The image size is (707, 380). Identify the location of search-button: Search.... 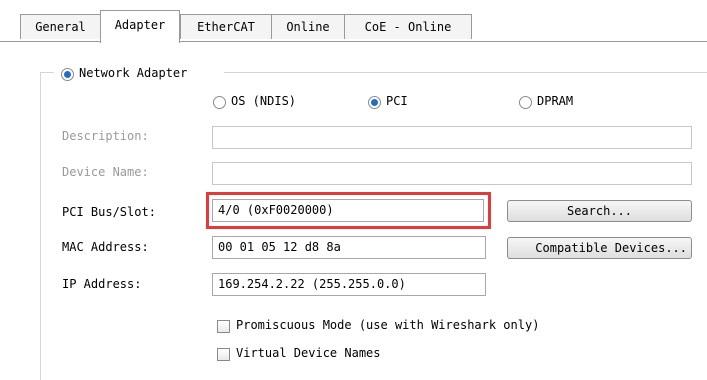
(599, 211).